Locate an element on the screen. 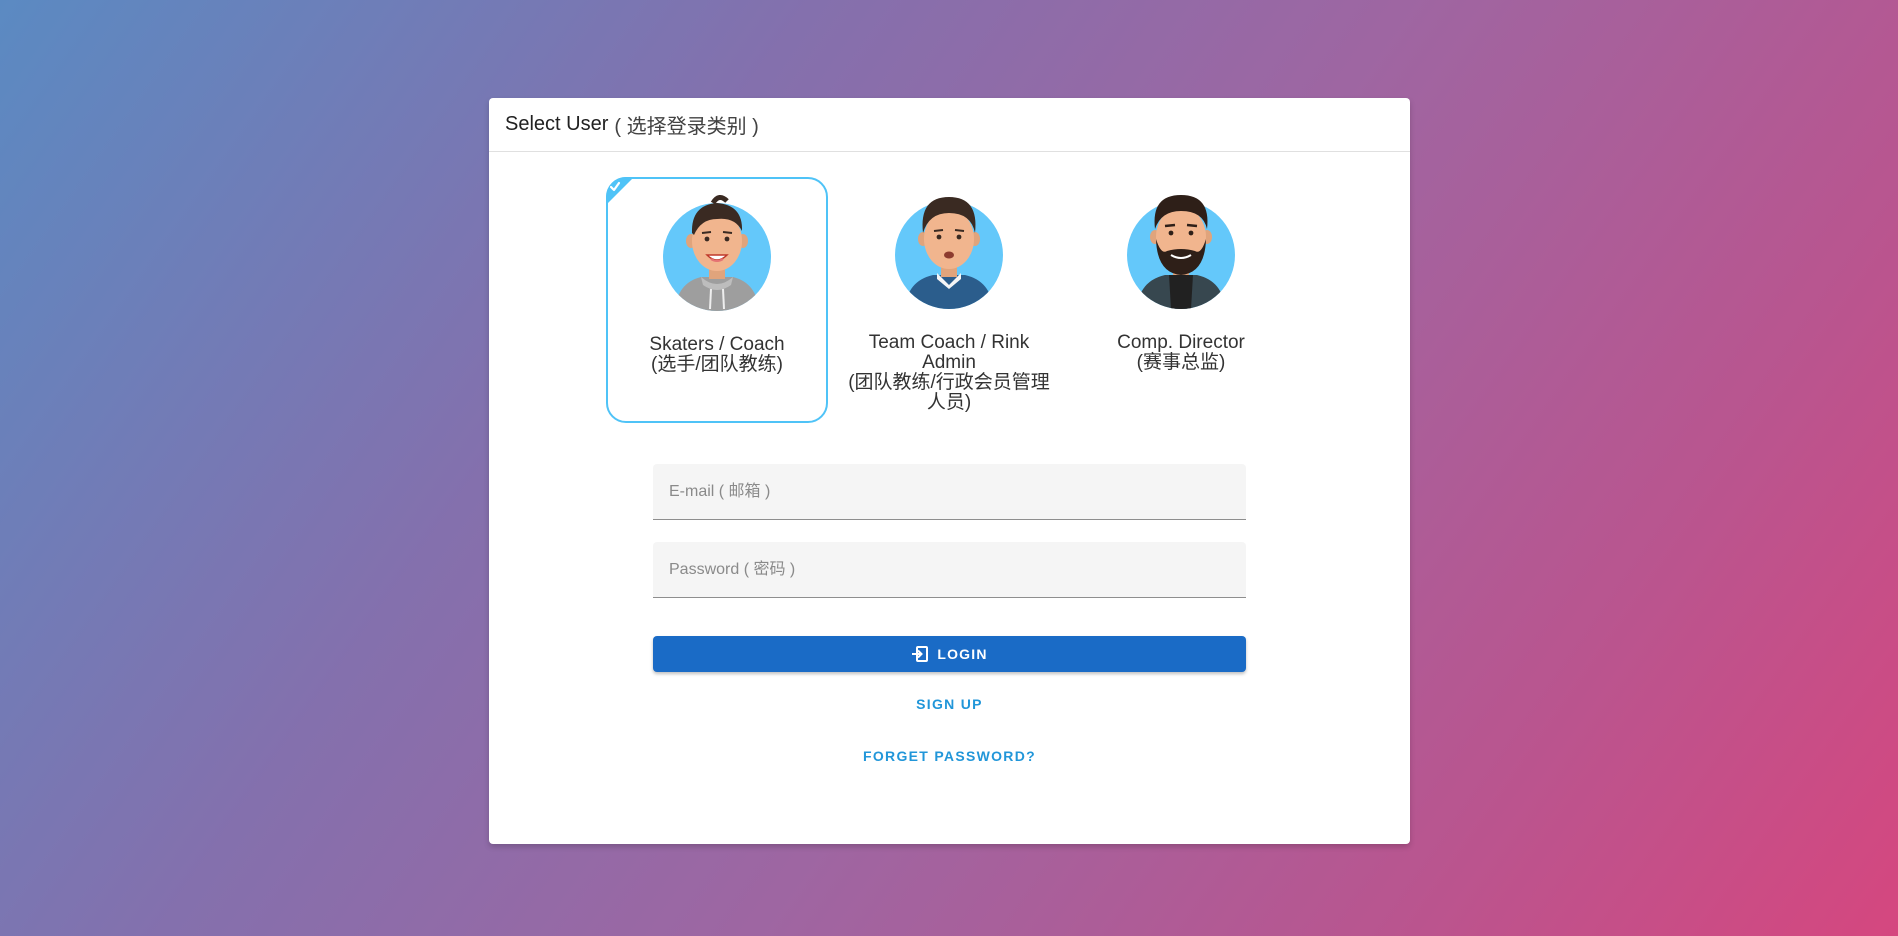  man-collared-shirt-avatar is located at coordinates (949, 249).